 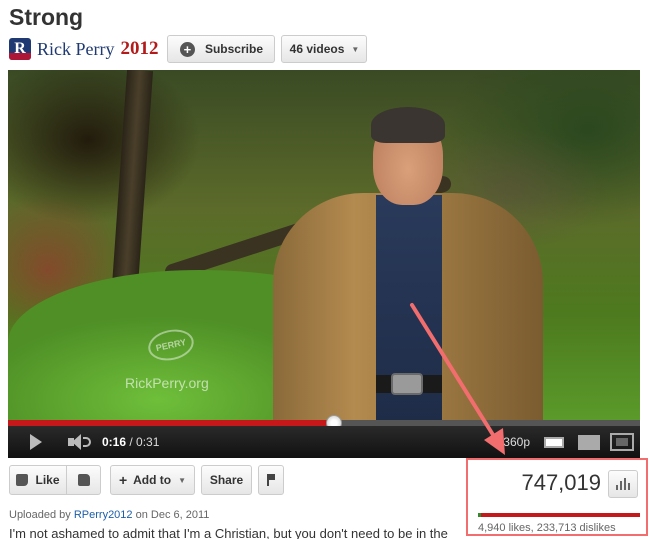 I want to click on add-to-label: Add to, so click(x=152, y=480).